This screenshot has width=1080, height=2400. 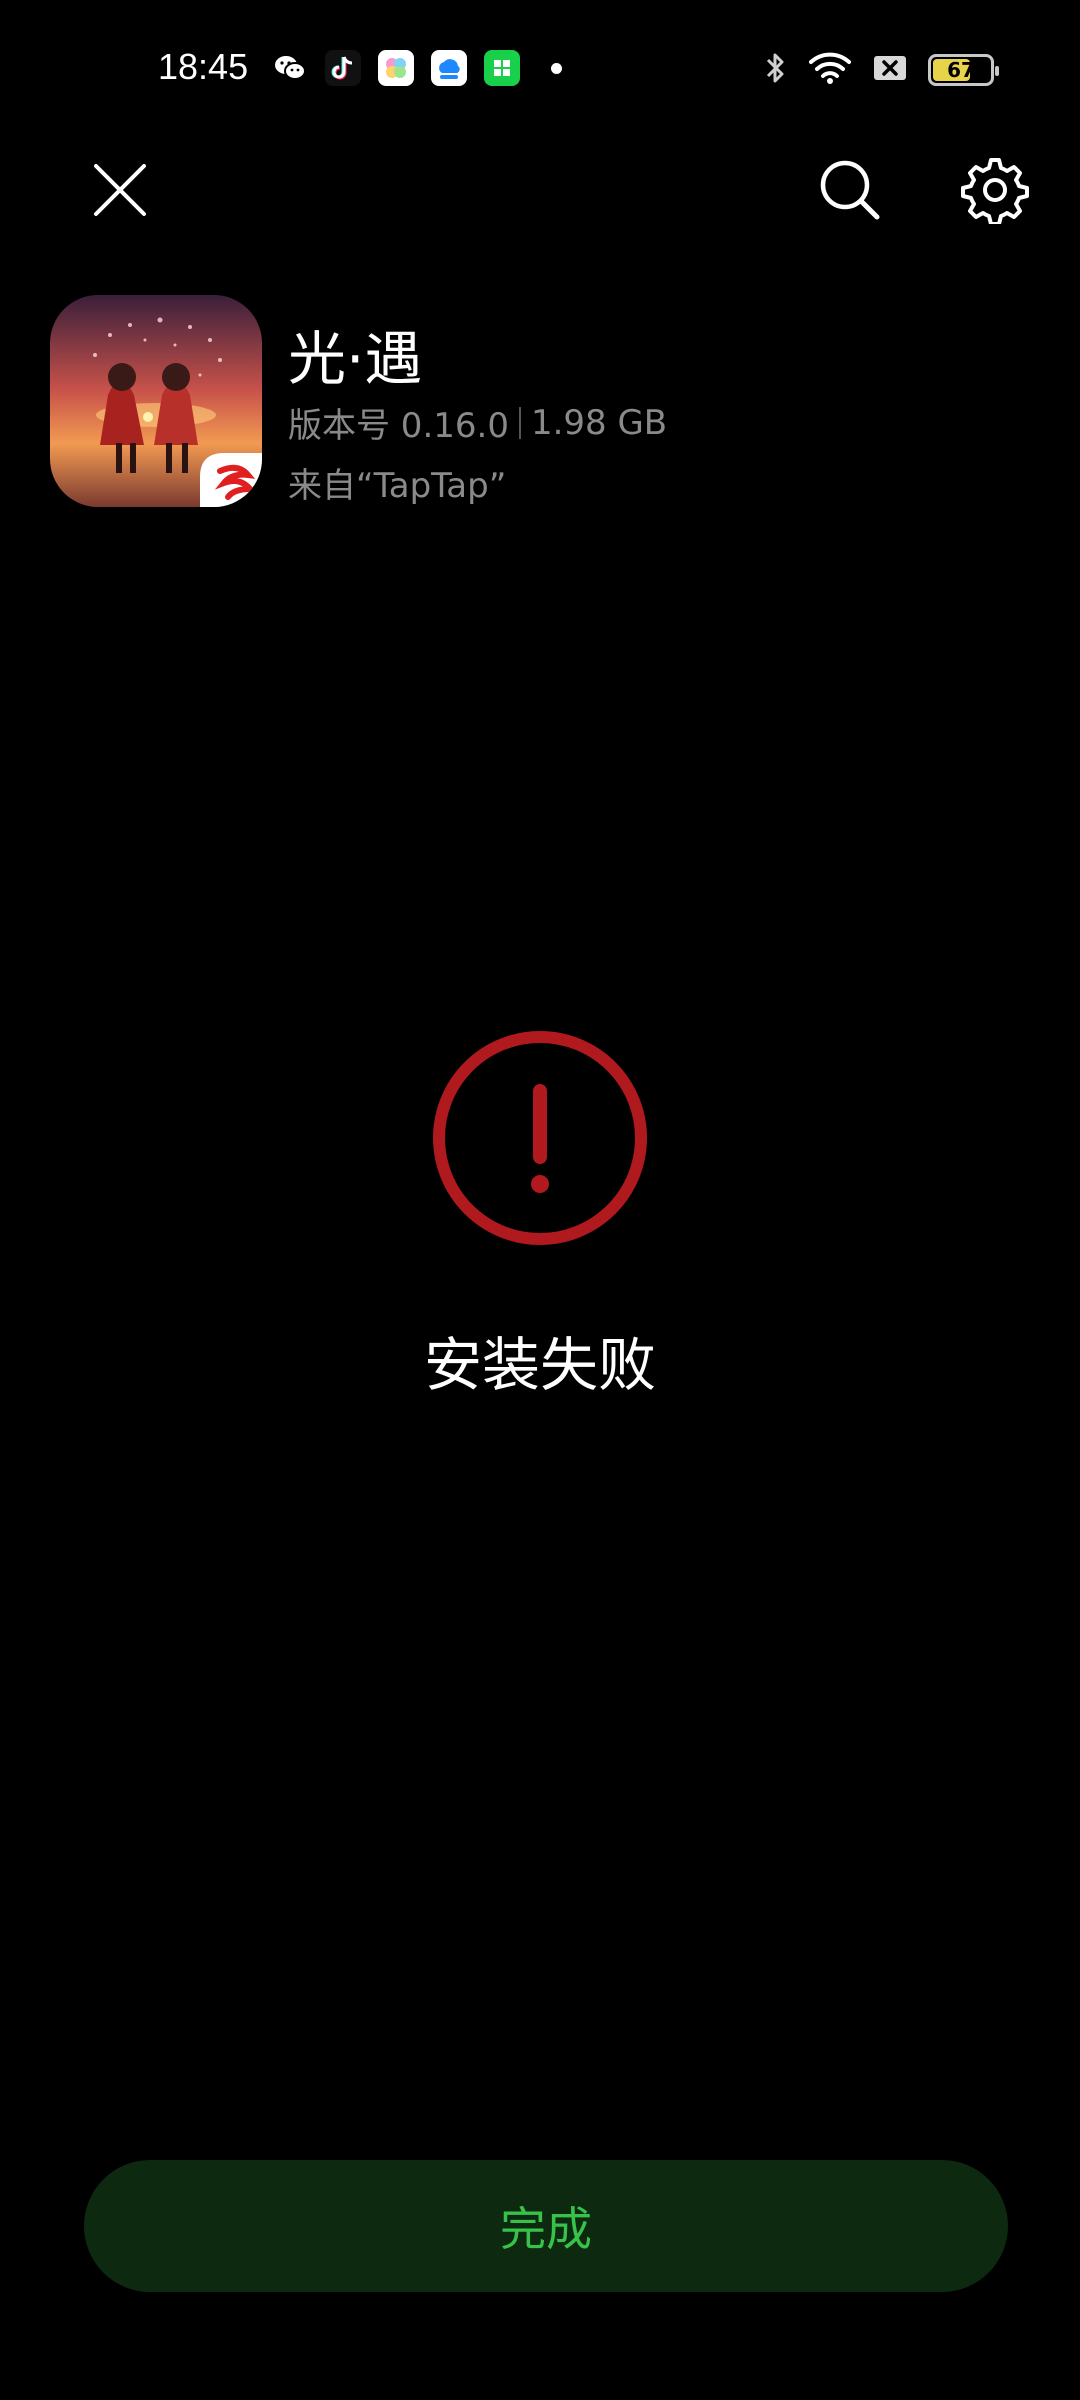 I want to click on wifi-icon, so click(x=830, y=70).